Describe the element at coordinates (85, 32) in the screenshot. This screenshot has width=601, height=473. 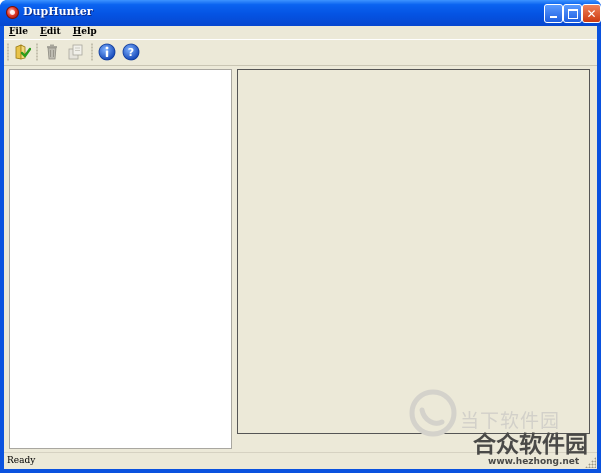
I see `menu-help: Help` at that location.